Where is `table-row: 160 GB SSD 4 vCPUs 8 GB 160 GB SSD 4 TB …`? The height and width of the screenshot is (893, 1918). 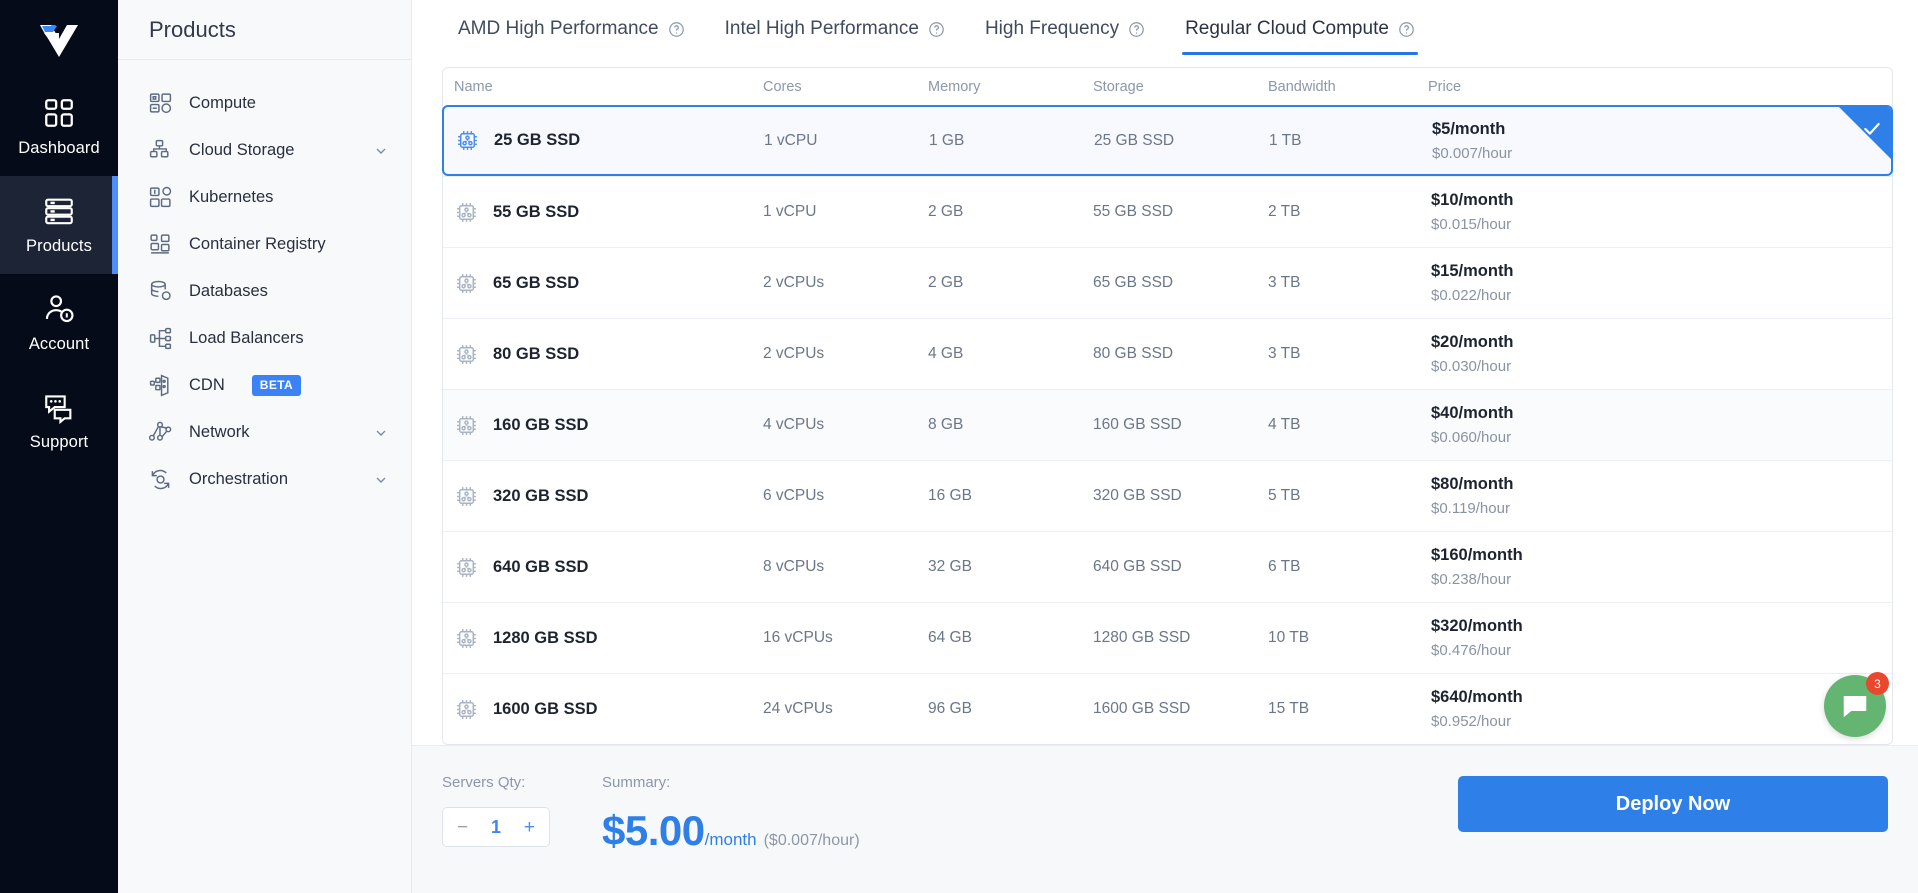 table-row: 160 GB SSD 4 vCPUs 8 GB 160 GB SSD 4 TB … is located at coordinates (1167, 424).